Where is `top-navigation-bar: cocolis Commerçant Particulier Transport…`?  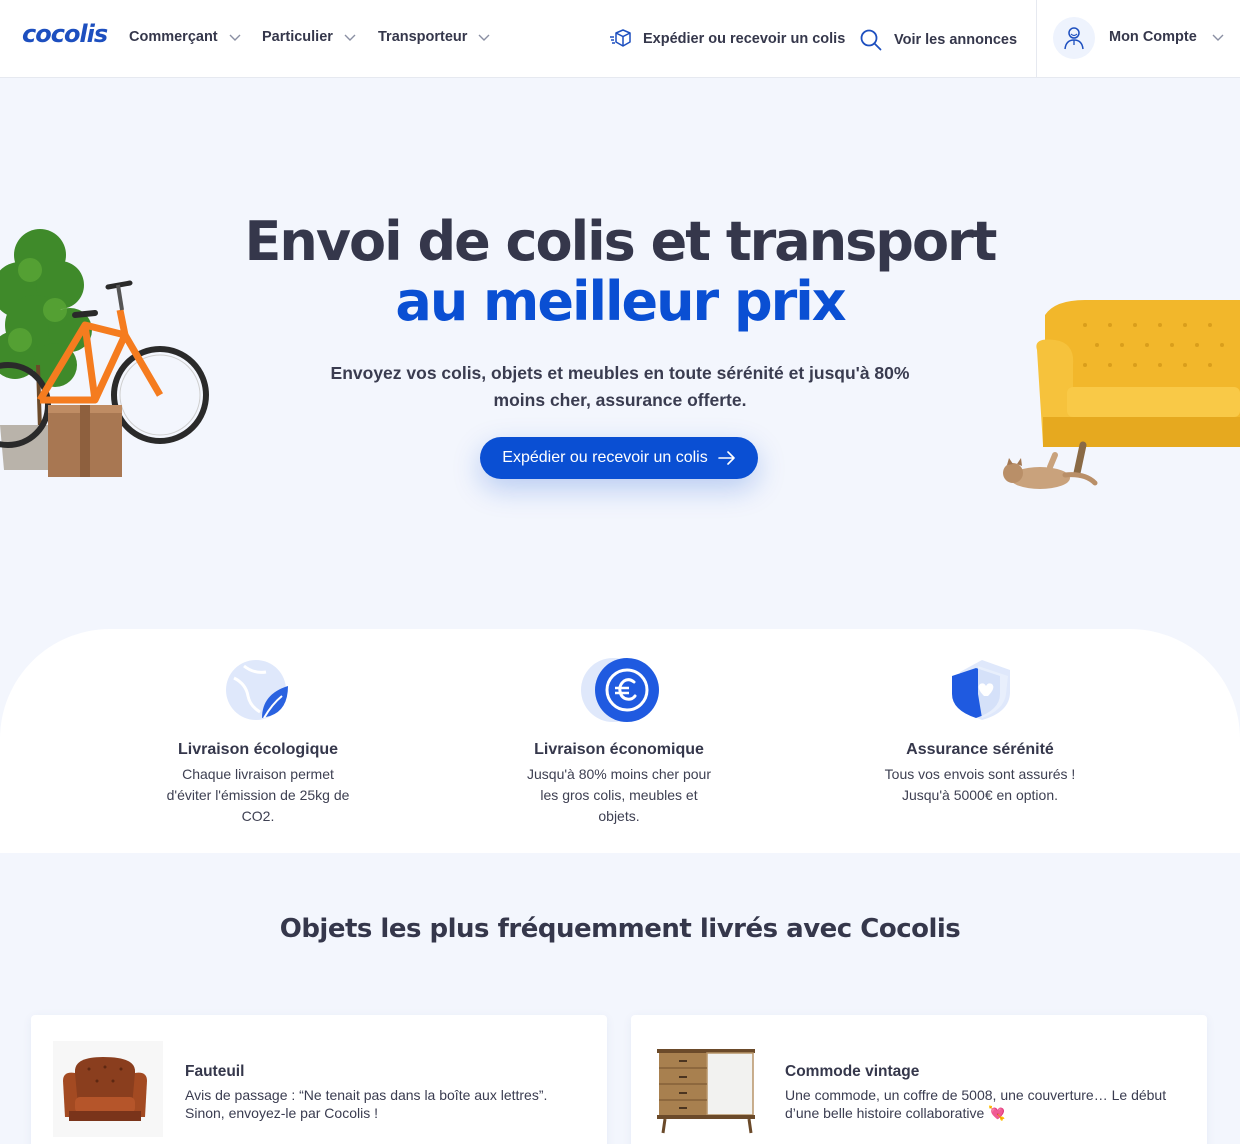 top-navigation-bar: cocolis Commerçant Particulier Transport… is located at coordinates (620, 39).